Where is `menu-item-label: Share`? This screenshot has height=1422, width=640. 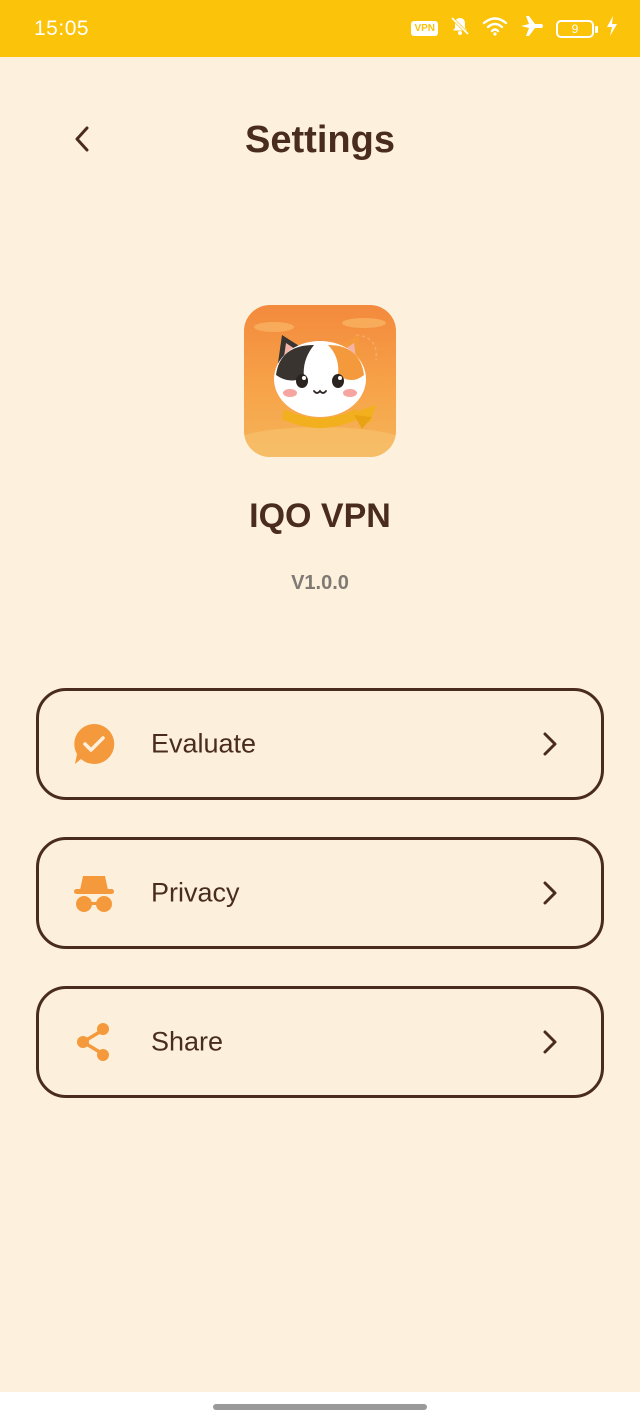
menu-item-label: Share is located at coordinates (187, 1041).